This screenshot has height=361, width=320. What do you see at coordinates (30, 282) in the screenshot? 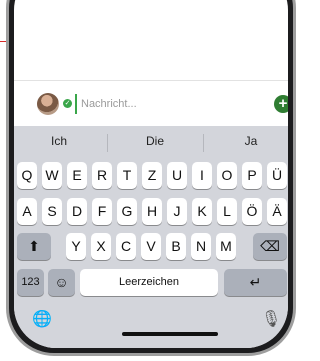
I see `numbers-key: 123` at bounding box center [30, 282].